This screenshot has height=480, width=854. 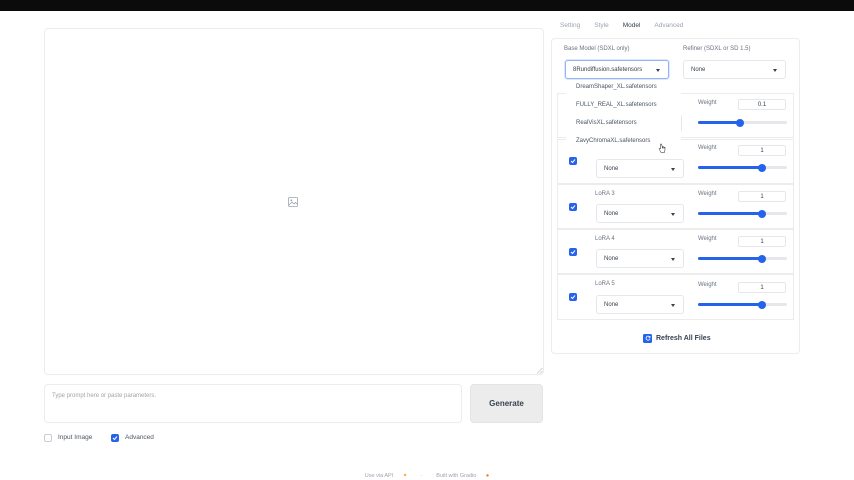 I want to click on lora-4-enable-checkbox, so click(x=573, y=252).